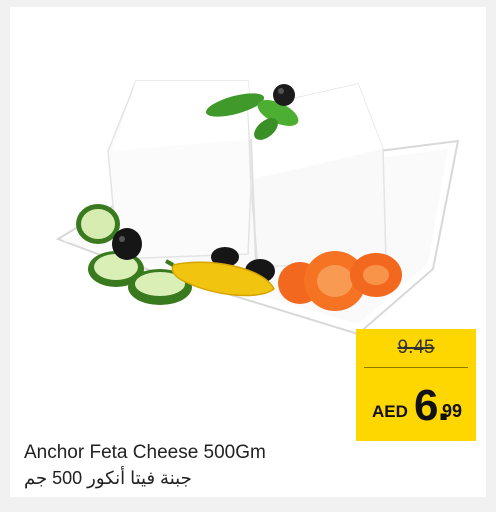 This screenshot has height=512, width=496. Describe the element at coordinates (416, 385) in the screenshot. I see `price-tag: 9.45 AED 6. 99` at that location.